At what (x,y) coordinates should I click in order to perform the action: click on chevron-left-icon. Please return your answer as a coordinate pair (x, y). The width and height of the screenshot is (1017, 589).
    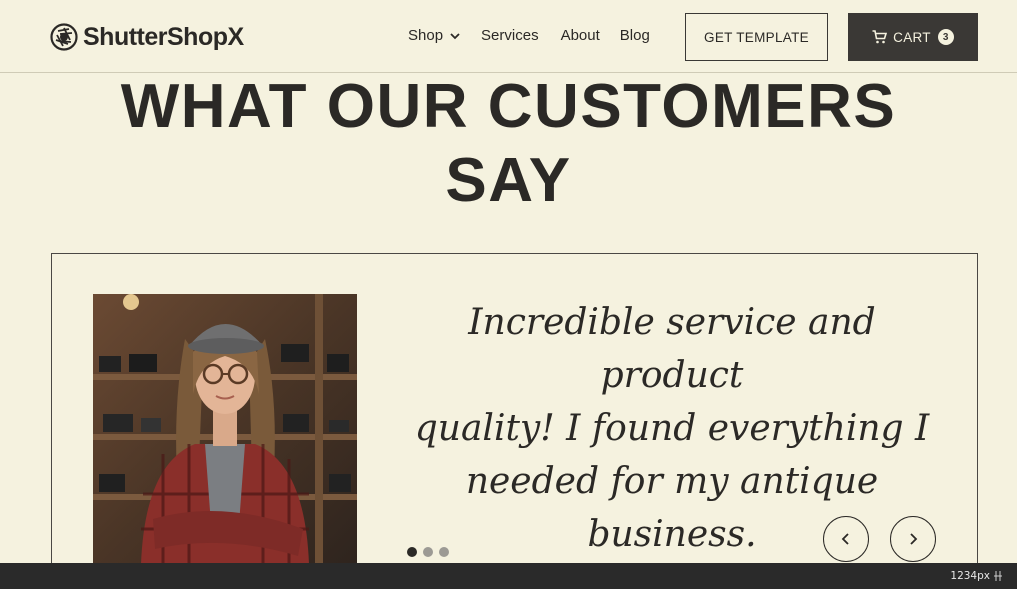
    Looking at the image, I should click on (845, 539).